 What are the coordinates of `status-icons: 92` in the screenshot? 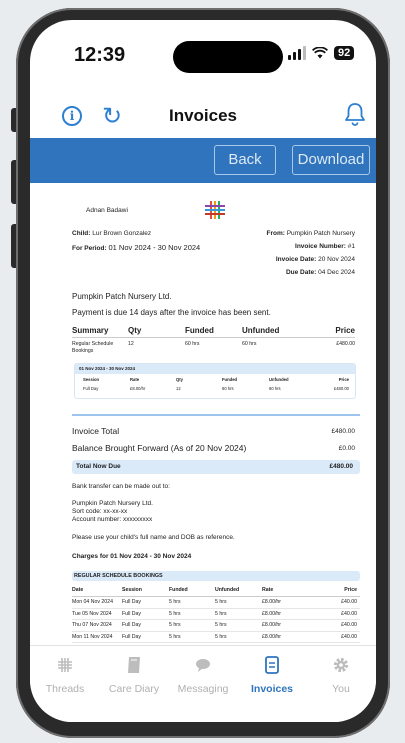 It's located at (321, 53).